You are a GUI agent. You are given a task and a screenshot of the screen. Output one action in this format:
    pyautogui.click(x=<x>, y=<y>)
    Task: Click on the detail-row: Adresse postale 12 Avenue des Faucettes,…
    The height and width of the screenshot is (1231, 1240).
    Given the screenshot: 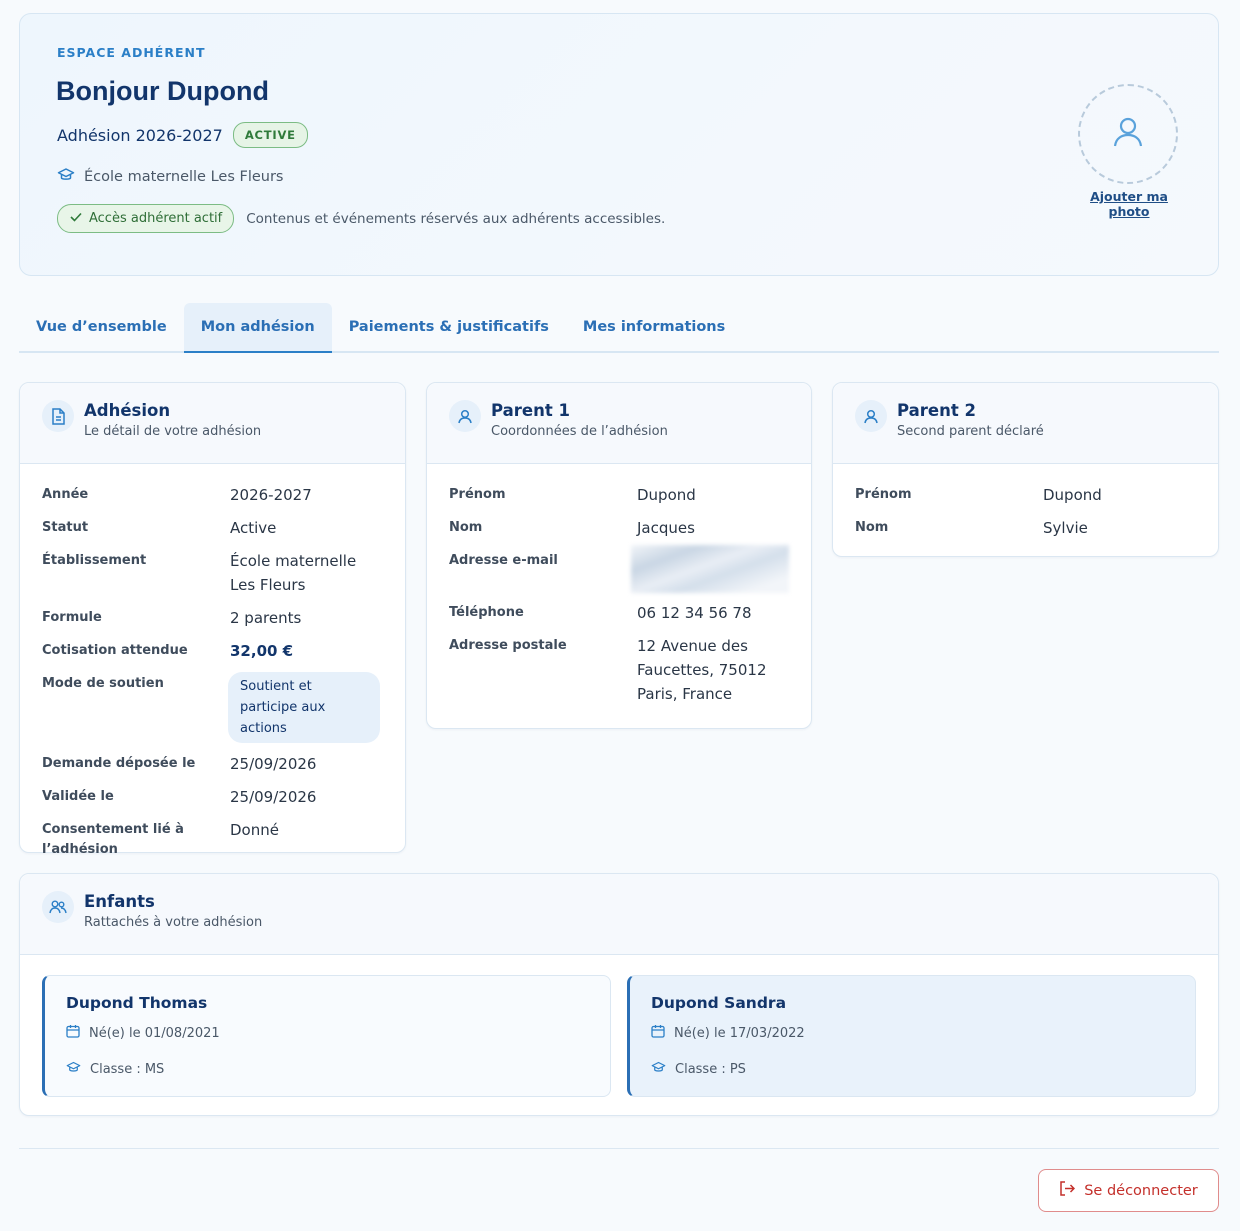 What is the action you would take?
    pyautogui.click(x=619, y=670)
    